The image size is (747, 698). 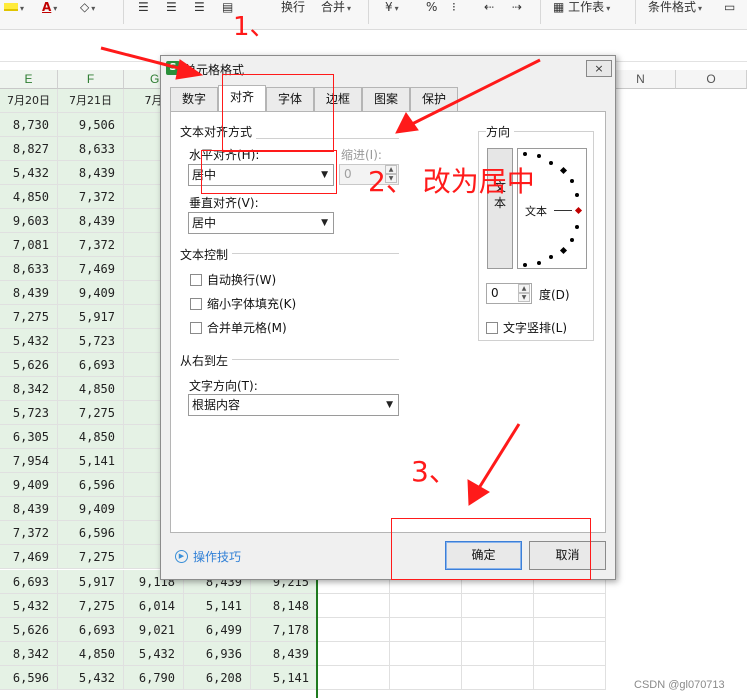 What do you see at coordinates (143, 59) in the screenshot?
I see `arrow-to-tab` at bounding box center [143, 59].